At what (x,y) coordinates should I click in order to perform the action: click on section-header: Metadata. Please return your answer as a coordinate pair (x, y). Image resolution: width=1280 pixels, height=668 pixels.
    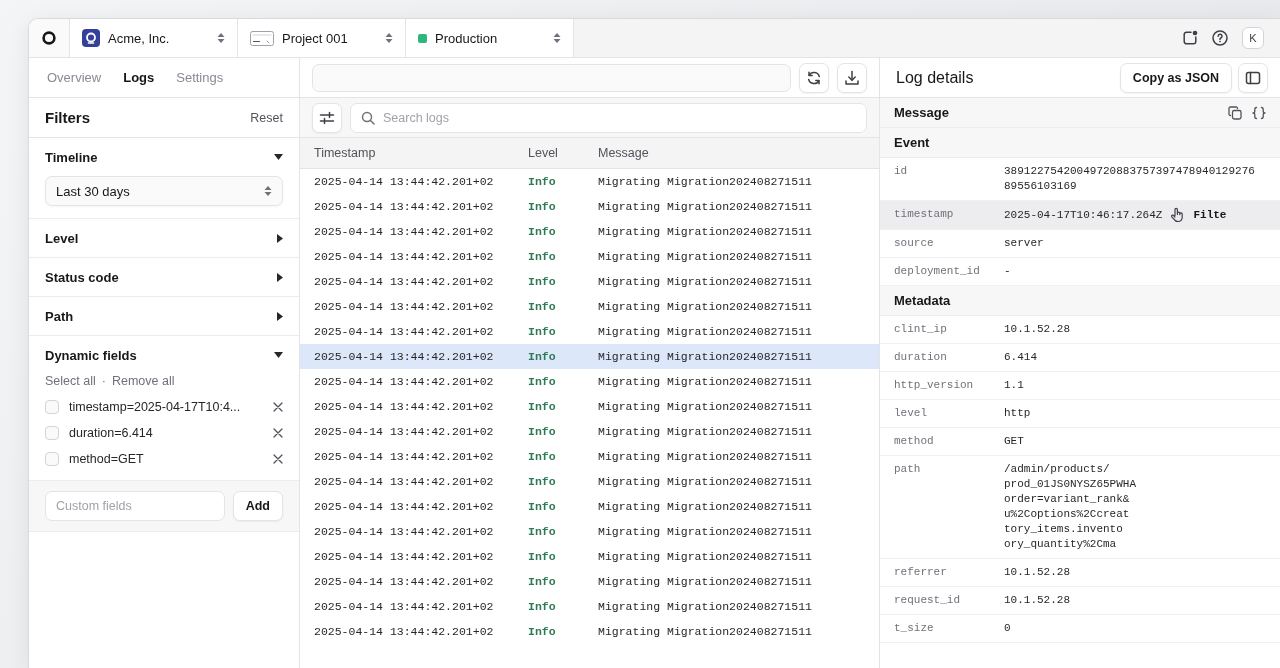
    Looking at the image, I should click on (1080, 301).